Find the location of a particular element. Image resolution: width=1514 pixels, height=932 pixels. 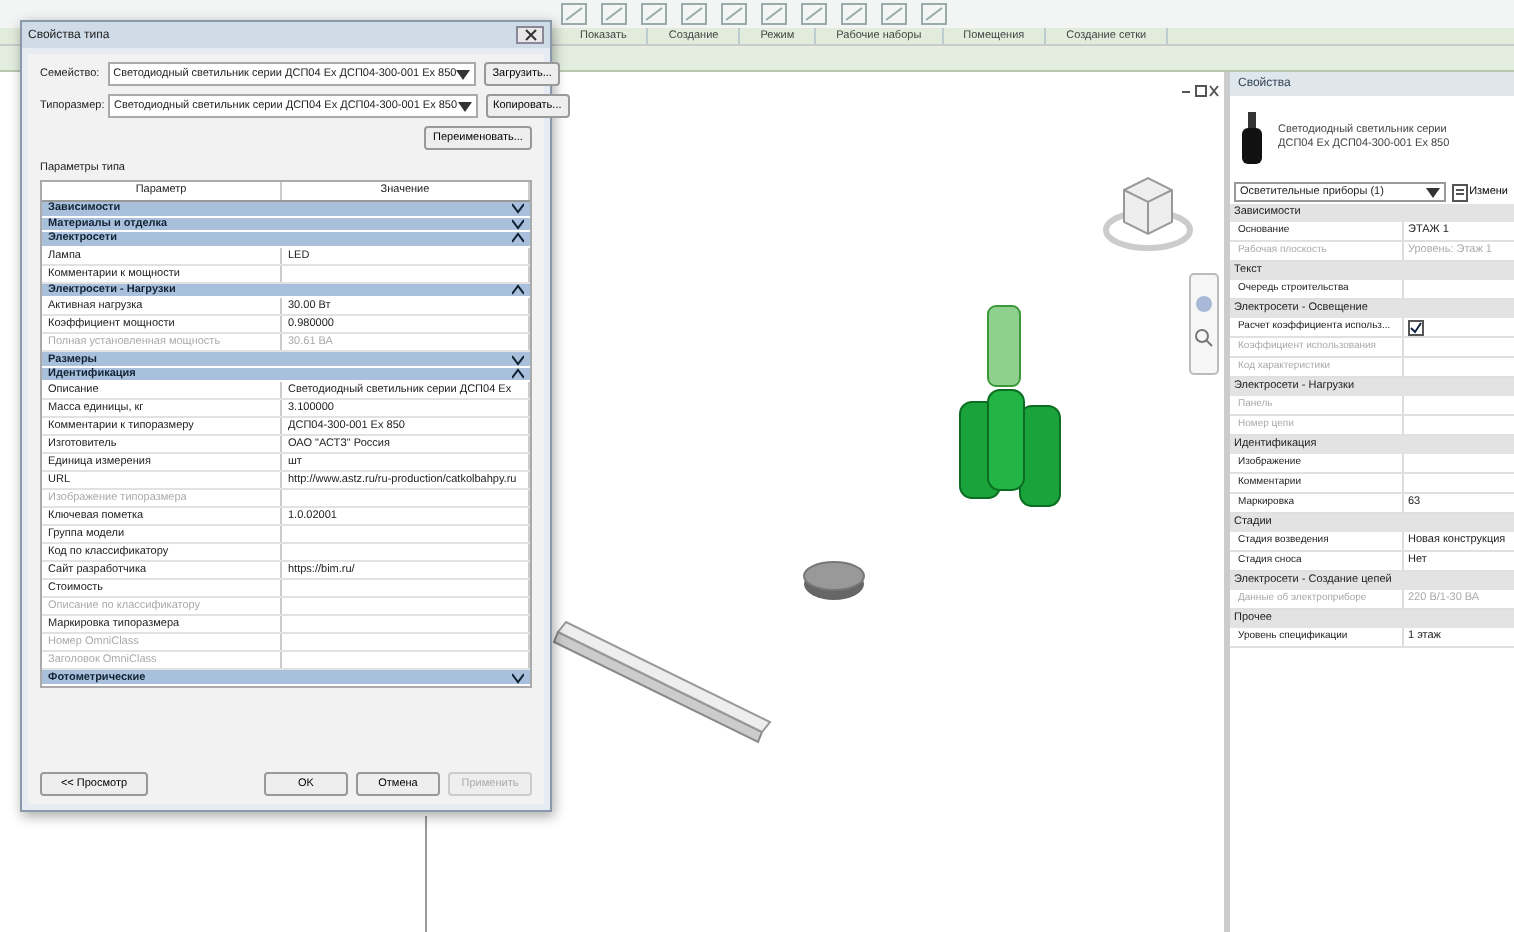

close-icon is located at coordinates (530, 35).